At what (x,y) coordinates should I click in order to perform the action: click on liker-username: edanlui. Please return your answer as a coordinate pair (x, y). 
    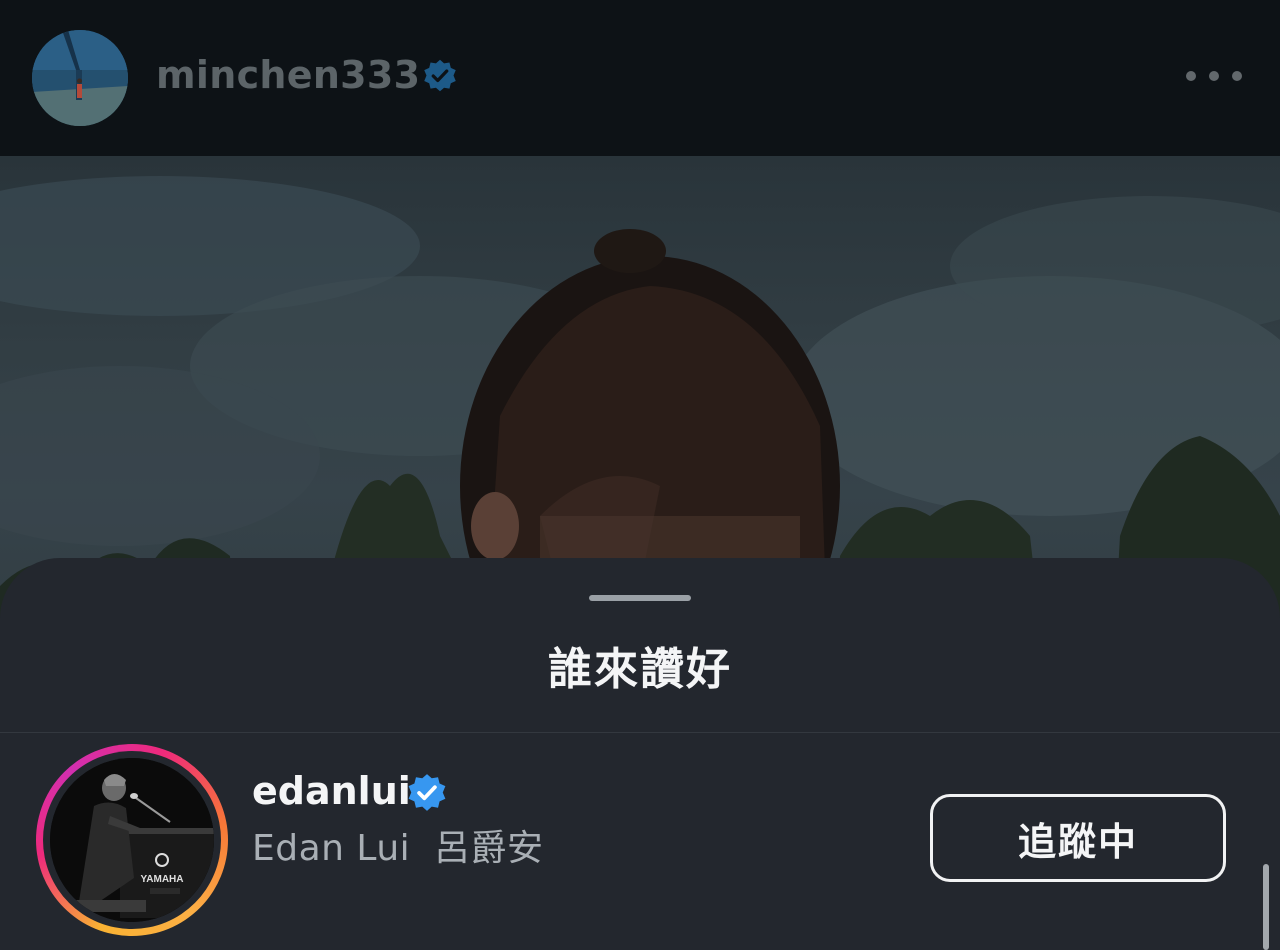
    Looking at the image, I should click on (331, 791).